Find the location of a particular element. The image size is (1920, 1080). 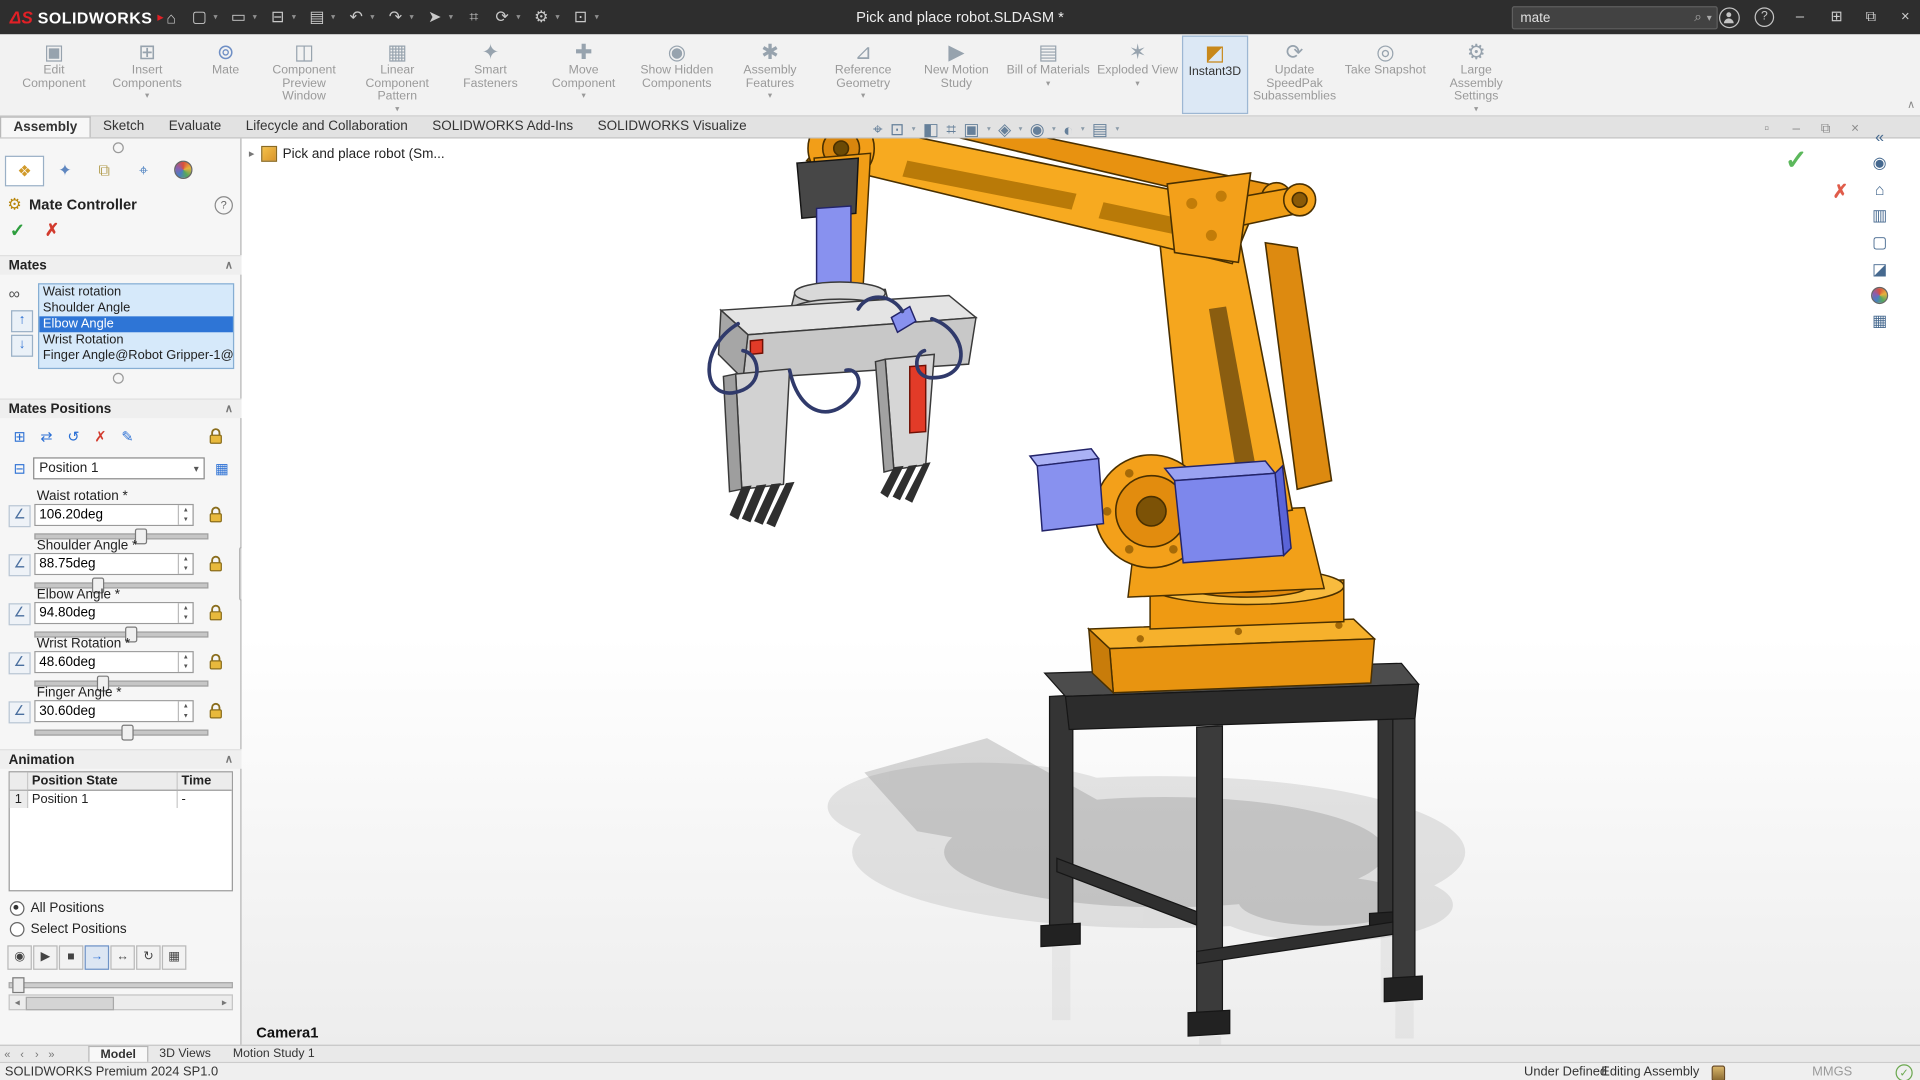

tab-display-manager is located at coordinates (182, 170).